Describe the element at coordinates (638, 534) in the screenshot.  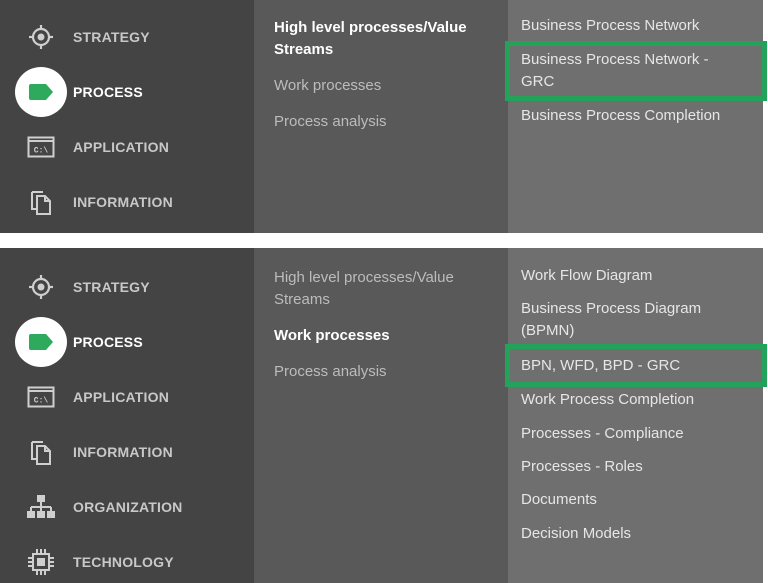
I see `submenu-item: Decision Models` at that location.